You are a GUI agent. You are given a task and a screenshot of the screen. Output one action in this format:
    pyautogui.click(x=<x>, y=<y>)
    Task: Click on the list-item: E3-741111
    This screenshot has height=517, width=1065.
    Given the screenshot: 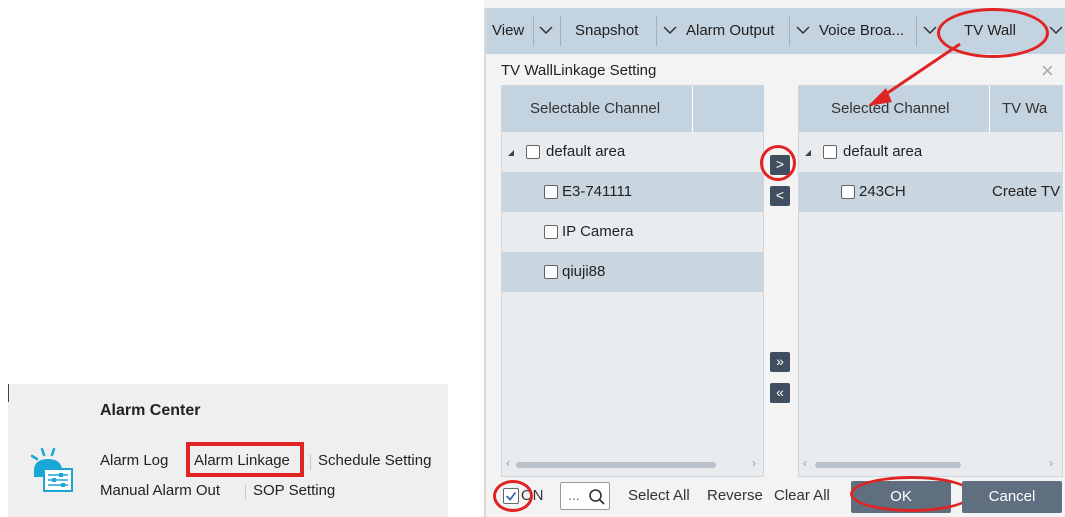 What is the action you would take?
    pyautogui.click(x=632, y=192)
    